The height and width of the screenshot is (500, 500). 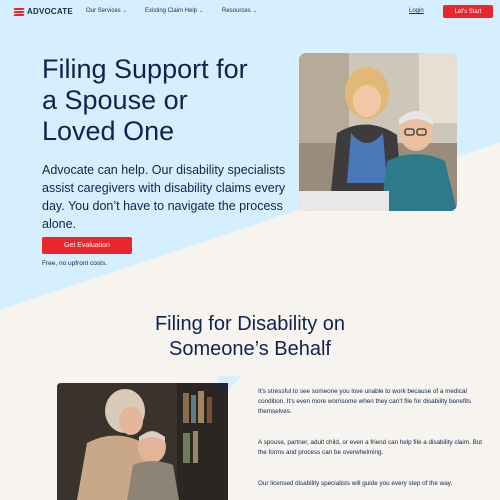 I want to click on nav-our-services: Our Services ⌄, so click(x=106, y=11).